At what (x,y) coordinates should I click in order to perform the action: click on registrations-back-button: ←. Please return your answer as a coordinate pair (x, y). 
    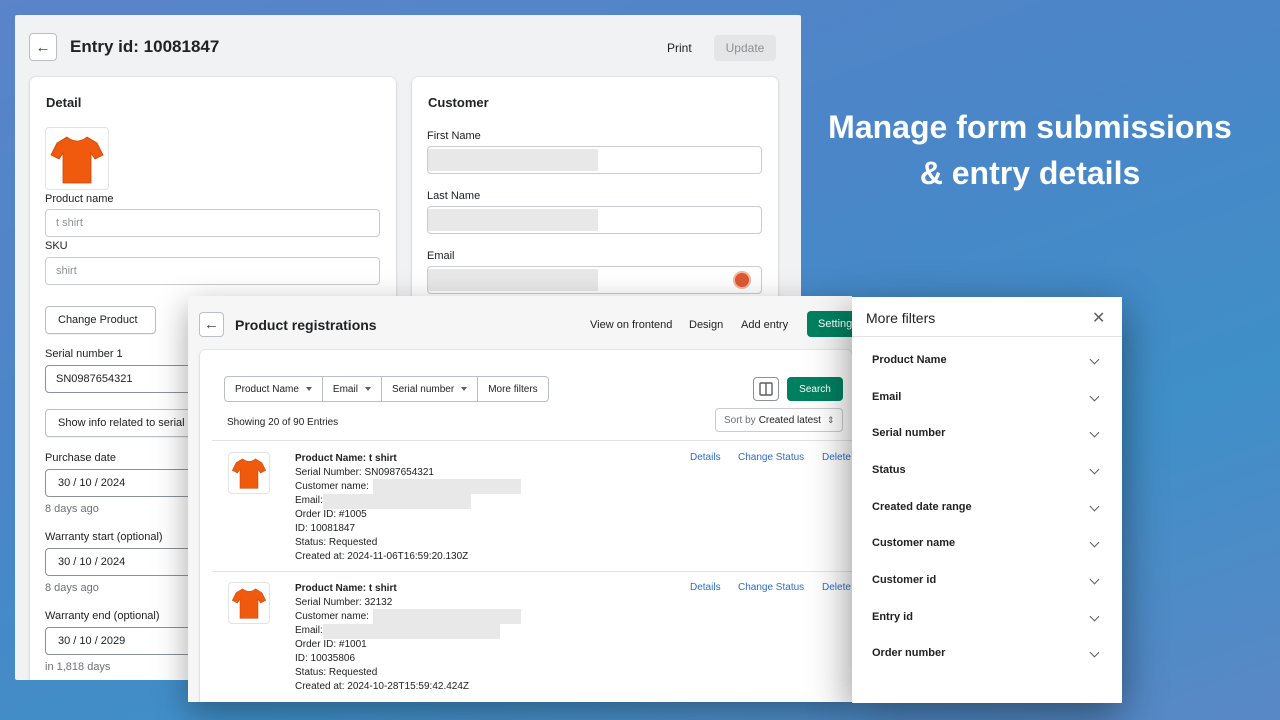
    Looking at the image, I should click on (211, 324).